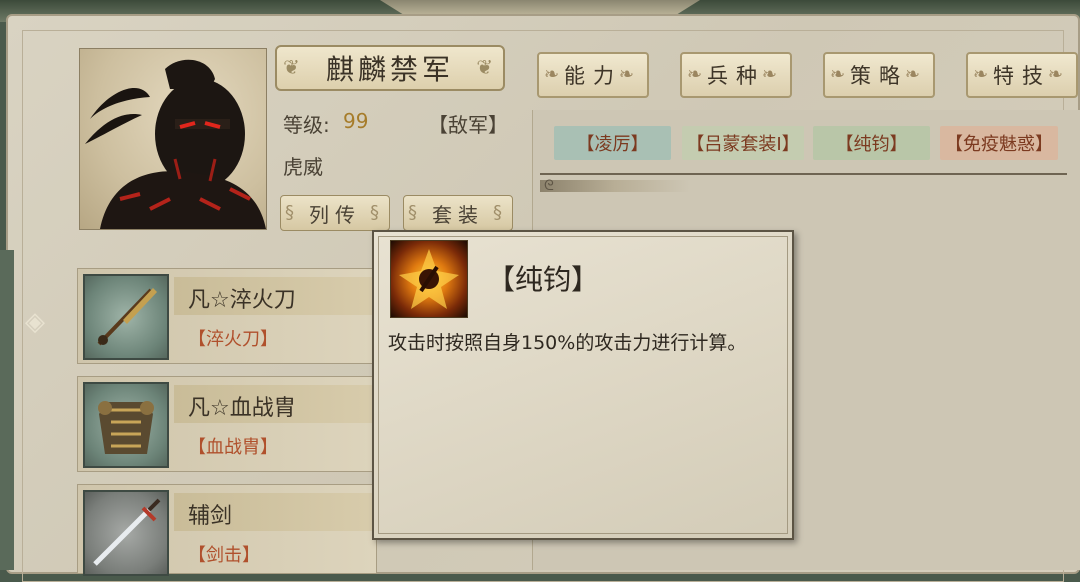 The height and width of the screenshot is (582, 1080). What do you see at coordinates (242, 408) in the screenshot?
I see `equipment-name: 凡☆血战胄` at bounding box center [242, 408].